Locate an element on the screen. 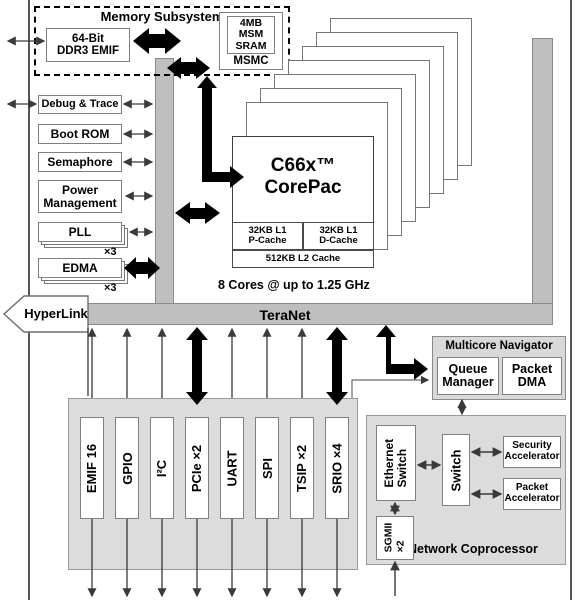 The width and height of the screenshot is (588, 600). l1d-cache-block: 32KB L1 D-Cache is located at coordinates (338, 236).